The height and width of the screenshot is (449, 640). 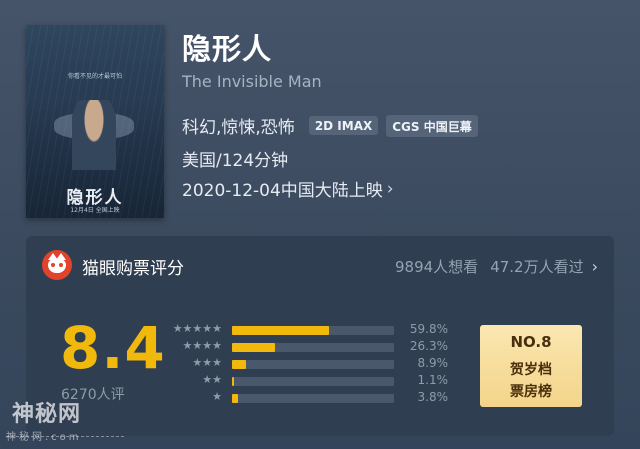 I want to click on poster-date: 12月4日 全国上映, so click(x=95, y=210).